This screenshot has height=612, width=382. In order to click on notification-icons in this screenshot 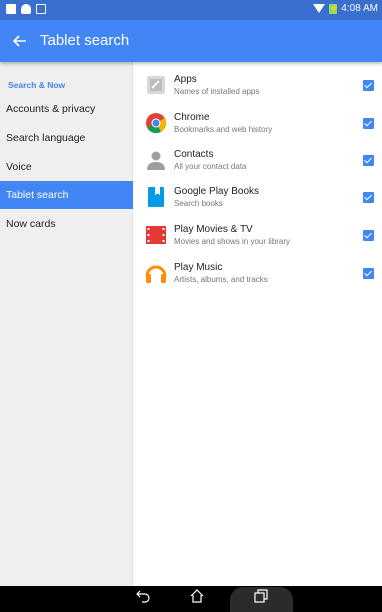, I will do `click(26, 9)`.